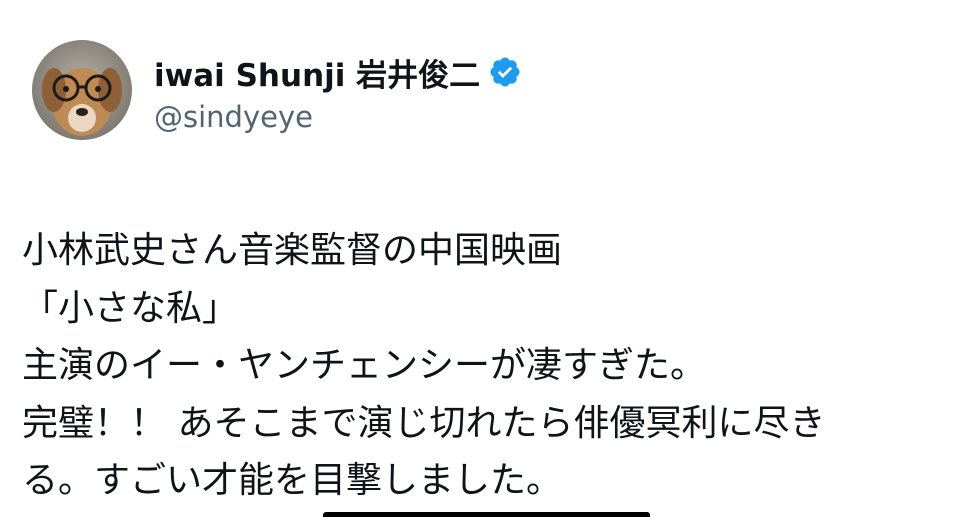 Image resolution: width=973 pixels, height=517 pixels. I want to click on author-names: iwai Shunji 岩井俊二 @sindyeye, so click(338, 92).